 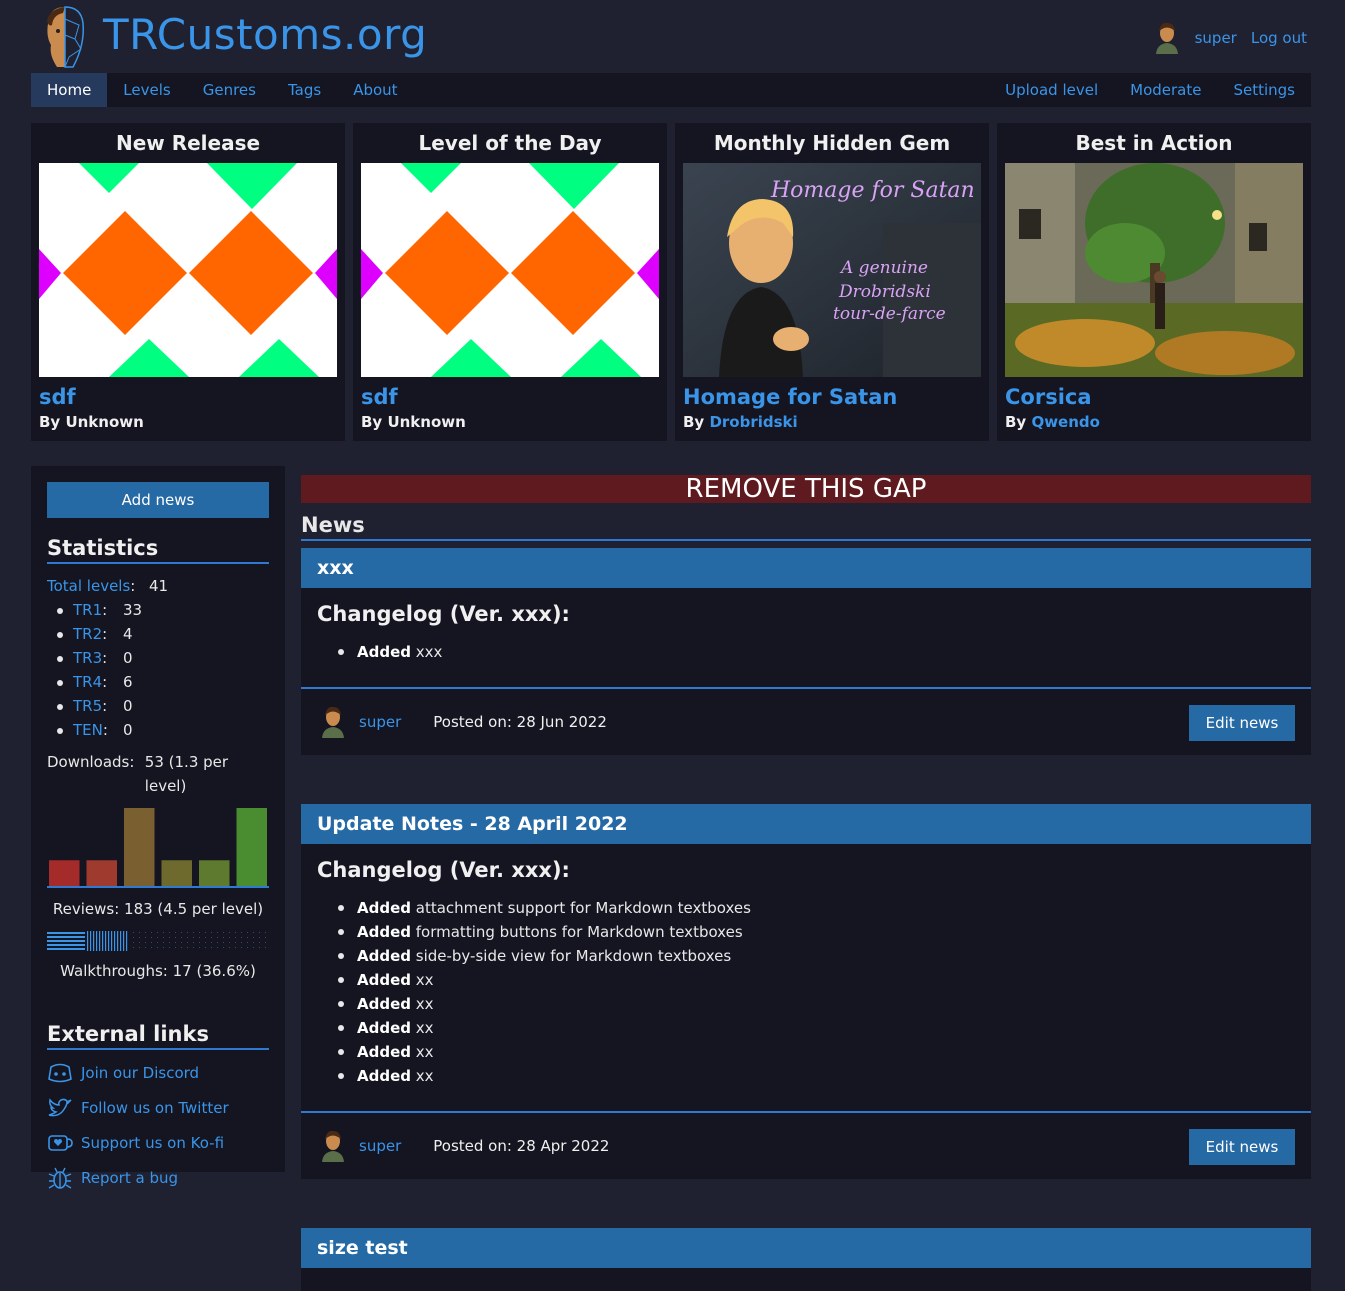 I want to click on total-levels-link: Total levels, so click(x=88, y=586).